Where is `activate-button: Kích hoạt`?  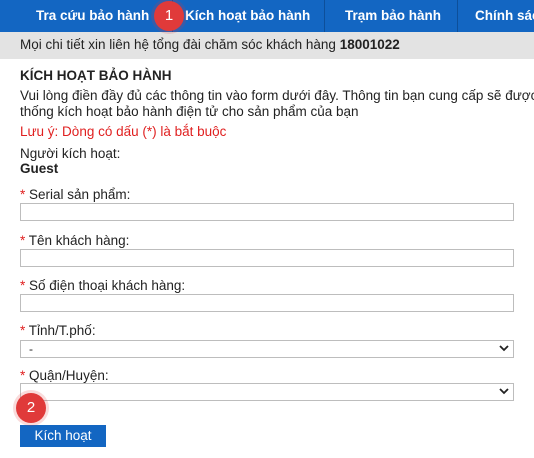 activate-button: Kích hoạt is located at coordinates (63, 436).